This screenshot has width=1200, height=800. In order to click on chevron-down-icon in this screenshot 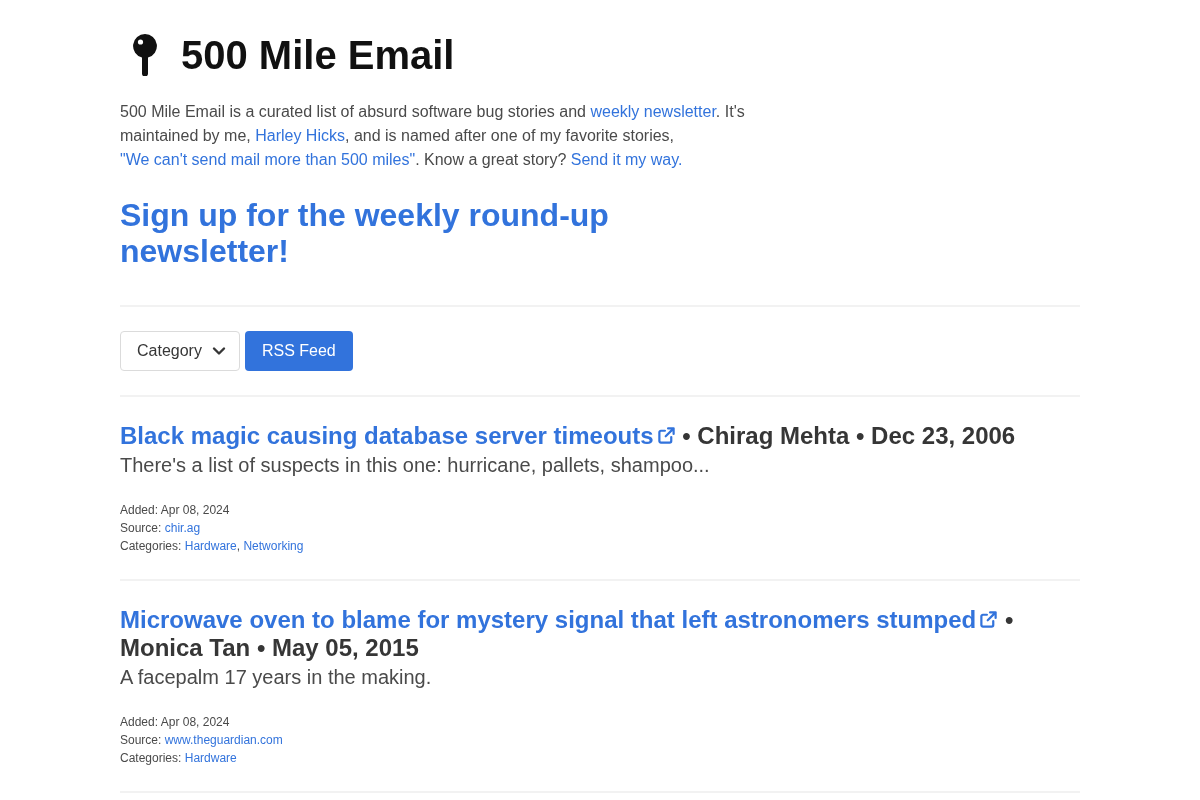, I will do `click(218, 351)`.